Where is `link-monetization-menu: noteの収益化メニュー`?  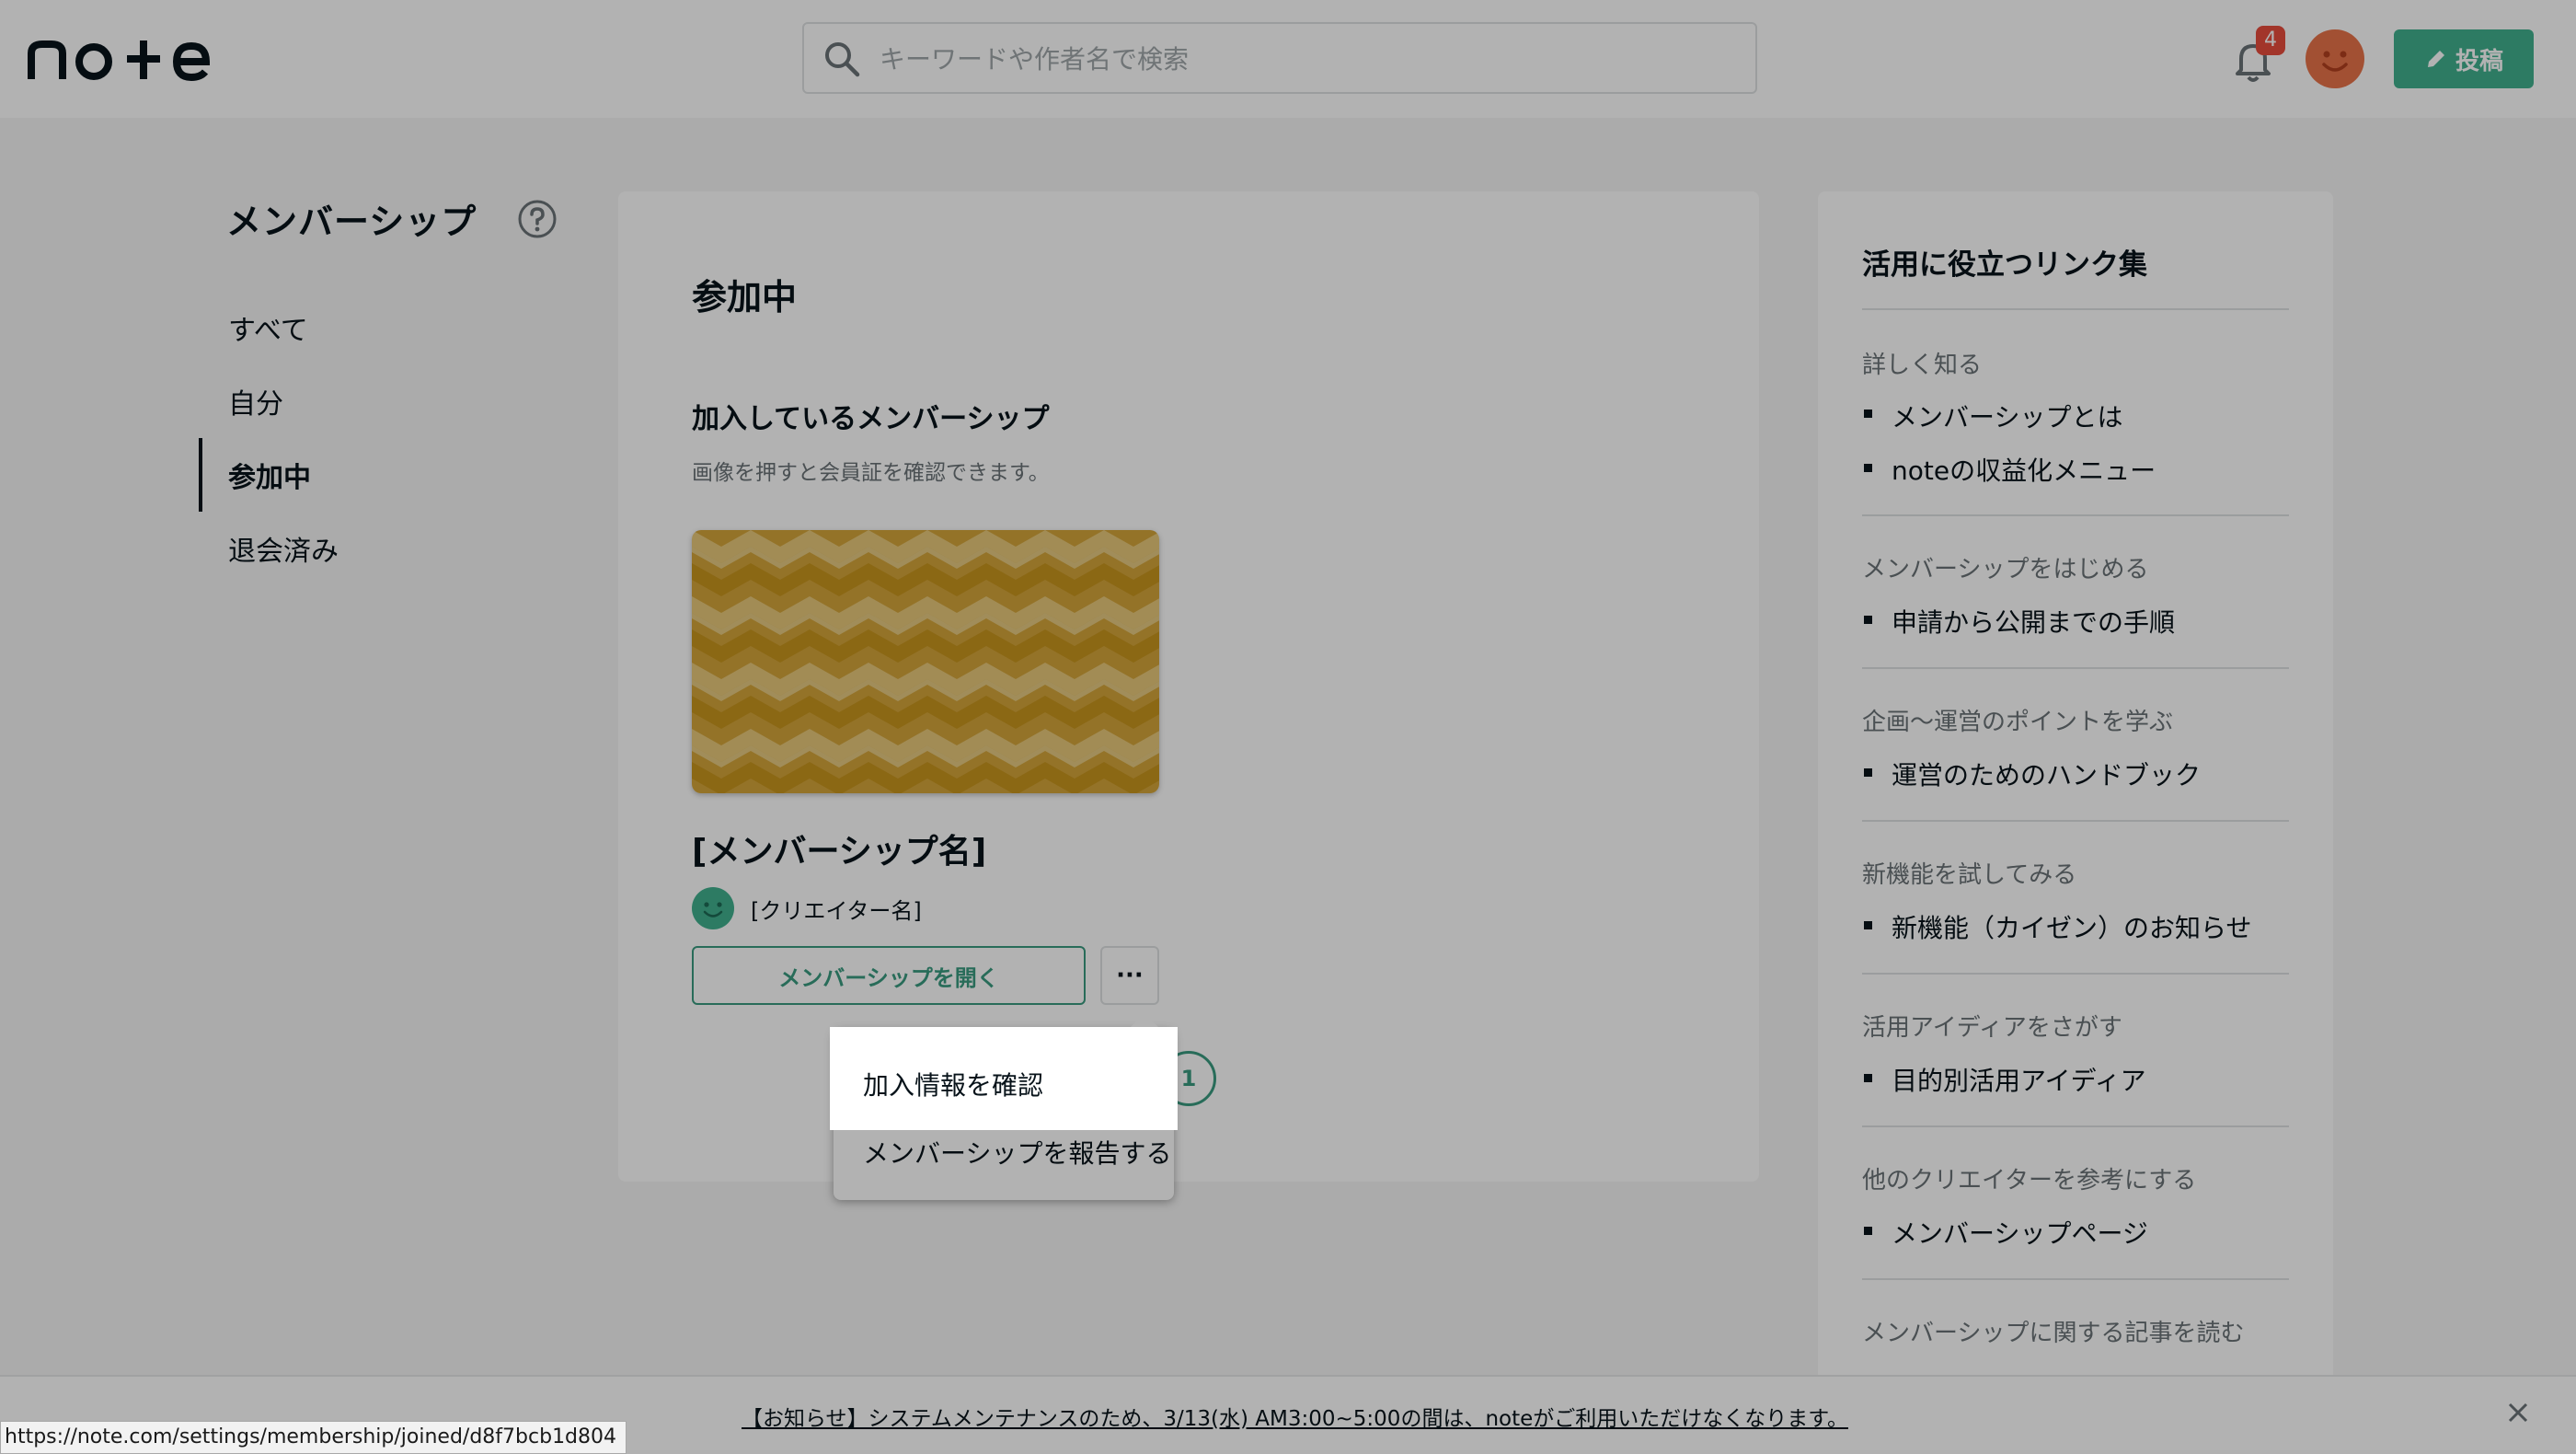 link-monetization-menu: noteの収益化メニュー is located at coordinates (2024, 469).